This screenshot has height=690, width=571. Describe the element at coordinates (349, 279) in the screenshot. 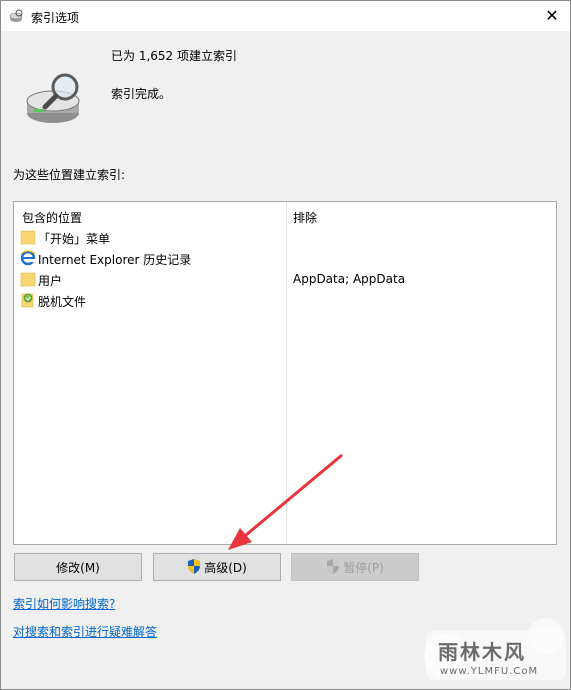

I see `location-exclude: AppData; AppData` at that location.